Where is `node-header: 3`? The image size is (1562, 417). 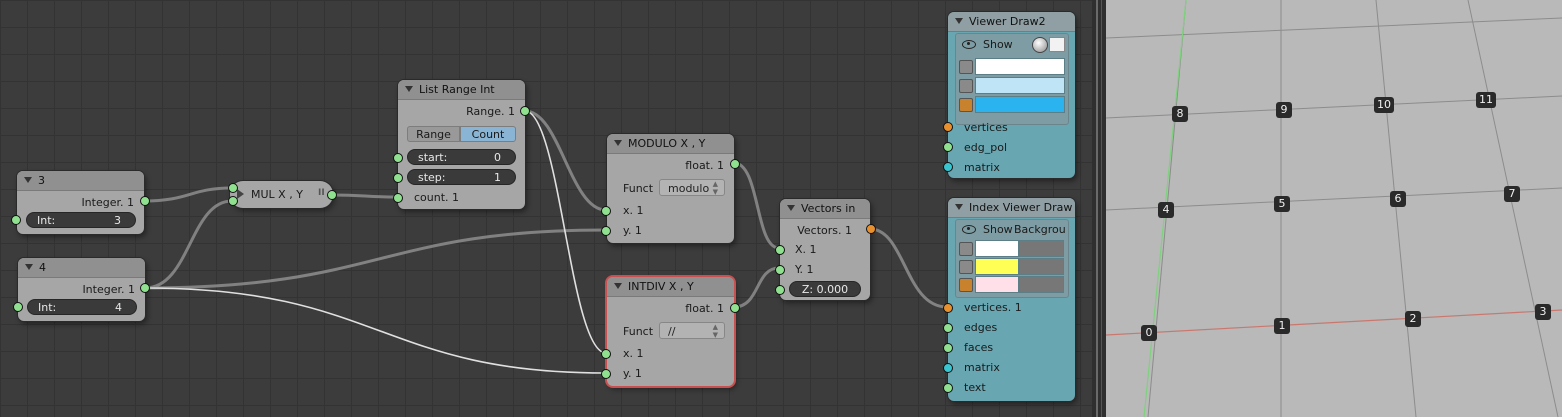
node-header: 3 is located at coordinates (80, 181).